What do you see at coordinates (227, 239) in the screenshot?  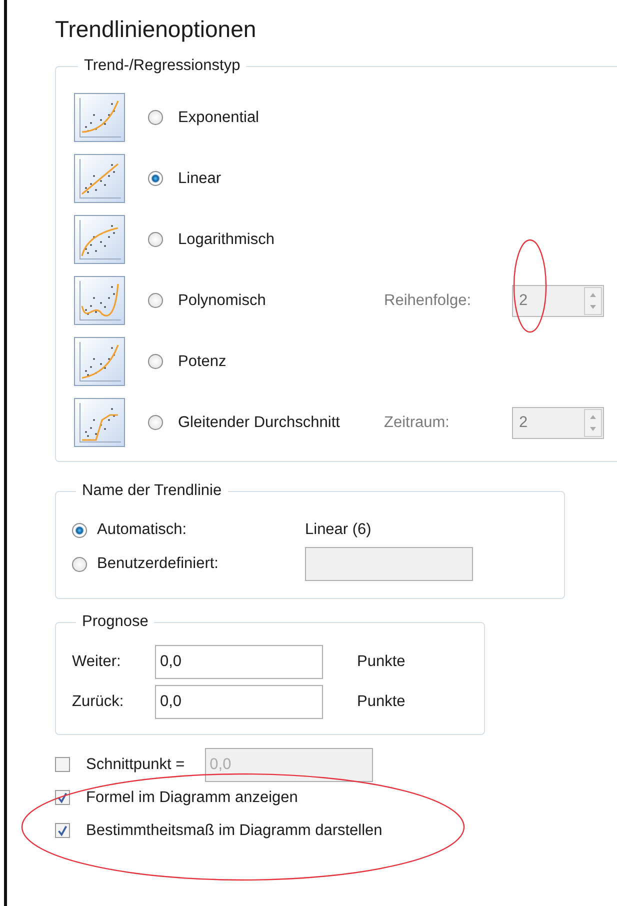 I see `option-label: Logarithmisch` at bounding box center [227, 239].